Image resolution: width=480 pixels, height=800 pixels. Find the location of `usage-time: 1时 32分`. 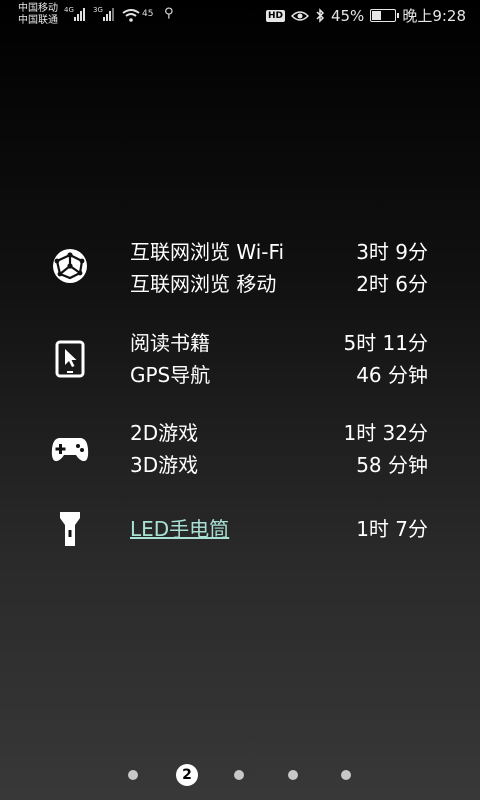

usage-time: 1时 32分 is located at coordinates (385, 433).